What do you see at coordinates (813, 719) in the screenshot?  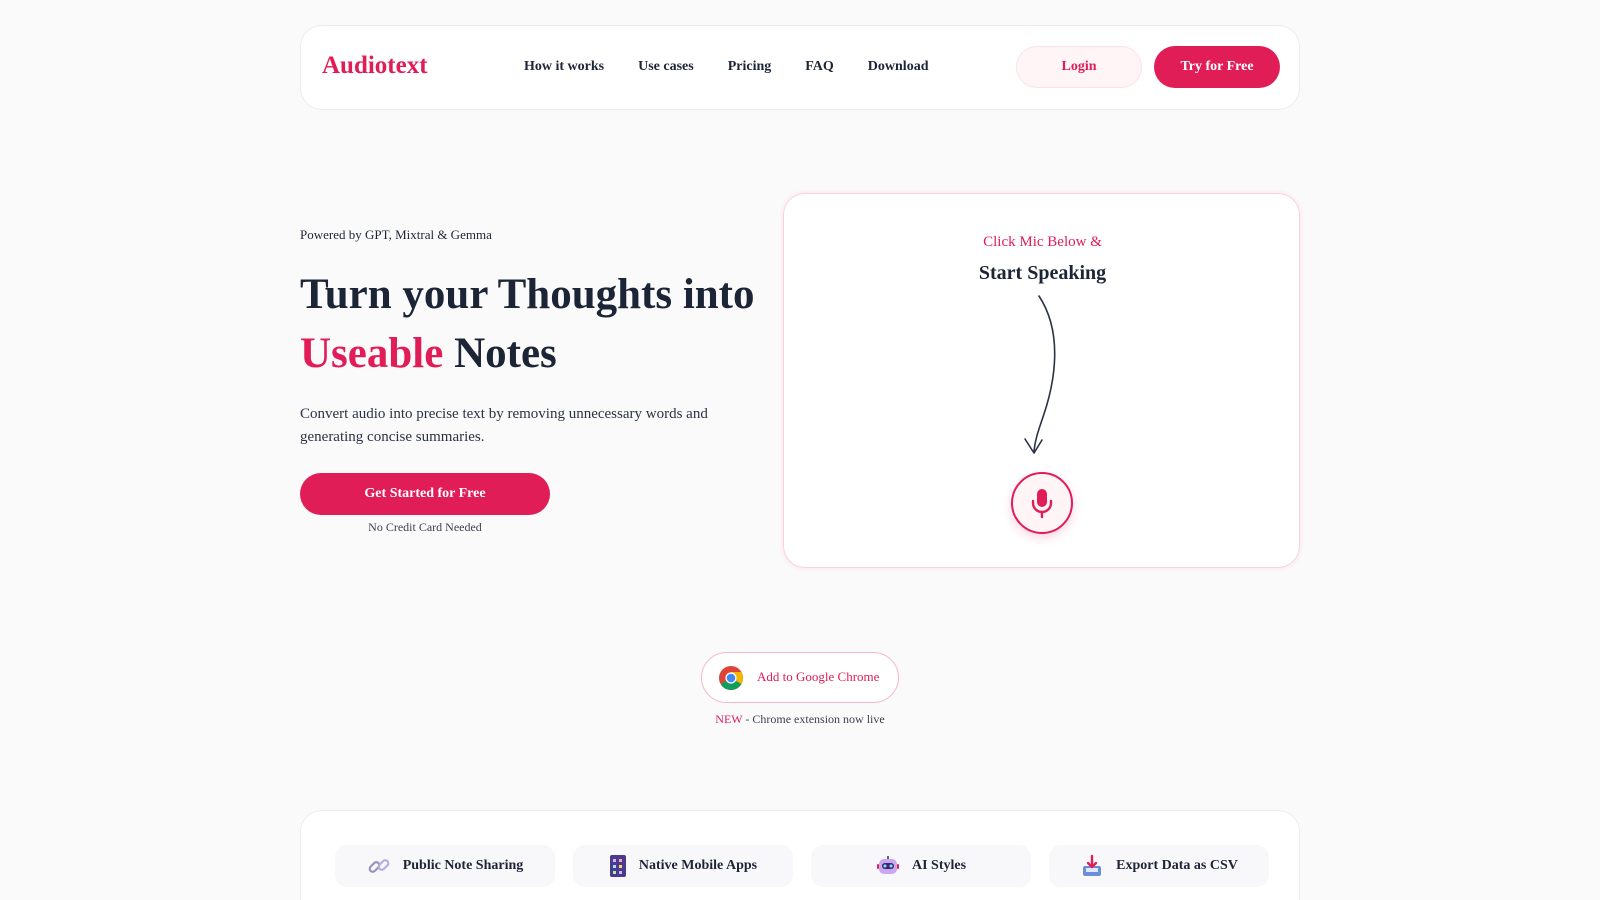 I see `new-note-text: - Chrome extension now live` at bounding box center [813, 719].